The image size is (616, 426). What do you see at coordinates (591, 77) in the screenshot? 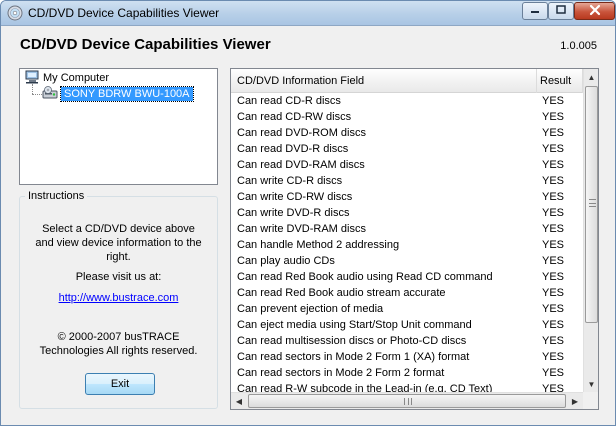
I see `scroll-up-arrow-icon: ▲` at bounding box center [591, 77].